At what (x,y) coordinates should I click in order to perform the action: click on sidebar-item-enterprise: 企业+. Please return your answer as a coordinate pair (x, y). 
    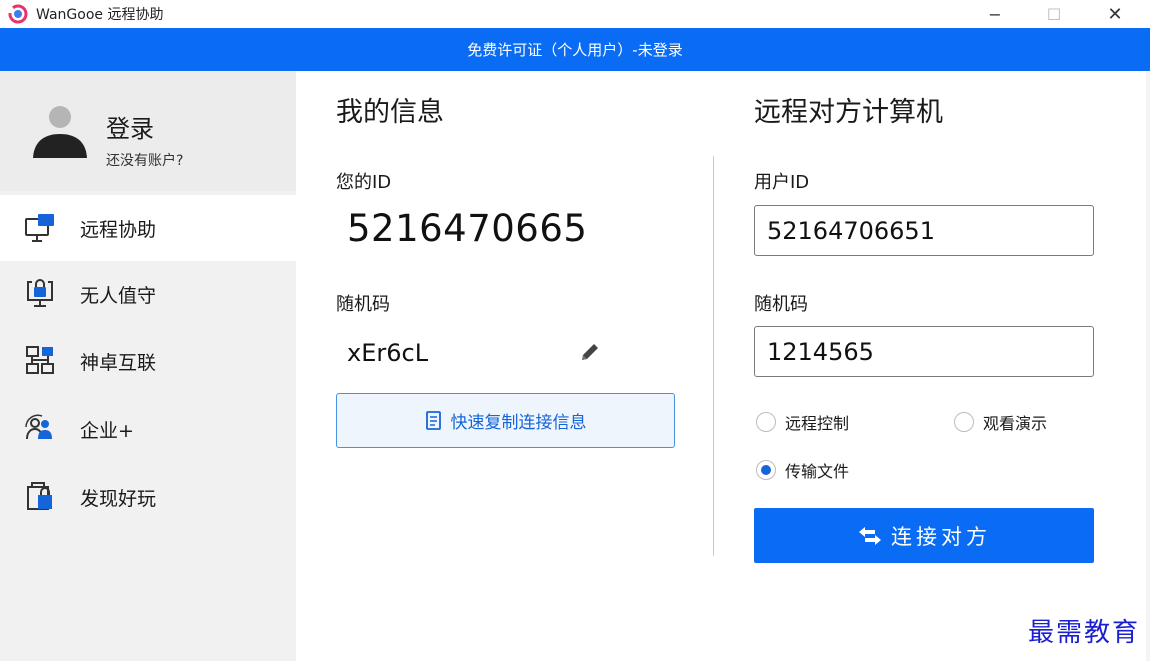
    Looking at the image, I should click on (148, 429).